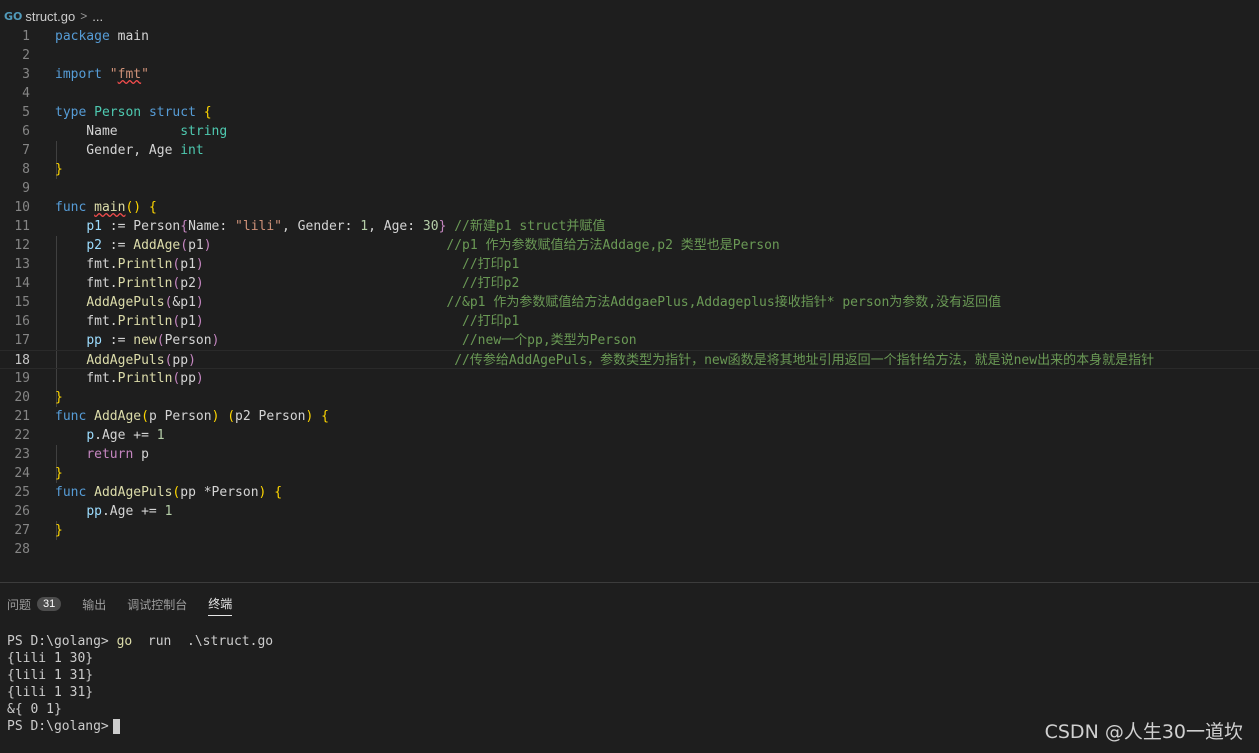 This screenshot has height=753, width=1259. I want to click on line-number: 4, so click(26, 93).